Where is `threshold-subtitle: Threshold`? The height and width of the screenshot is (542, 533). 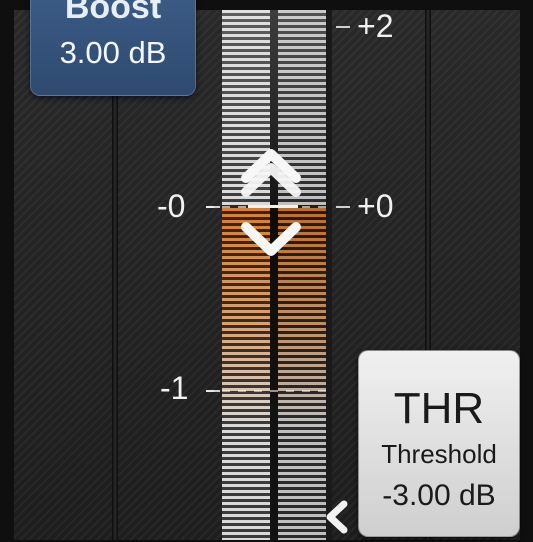
threshold-subtitle: Threshold is located at coordinates (439, 454).